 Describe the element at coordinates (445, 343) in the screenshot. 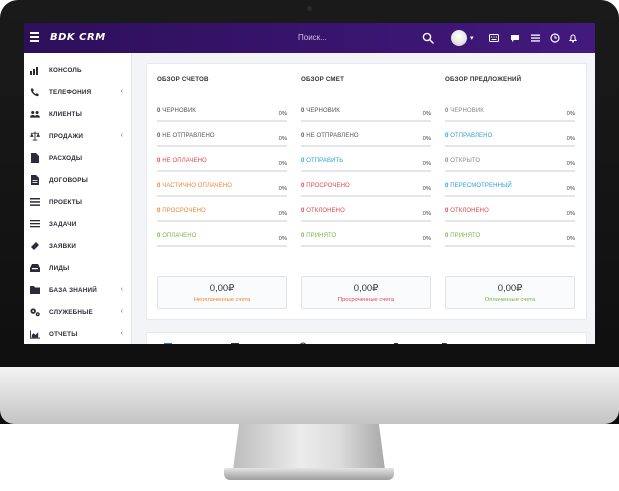

I see `flag-icon` at that location.